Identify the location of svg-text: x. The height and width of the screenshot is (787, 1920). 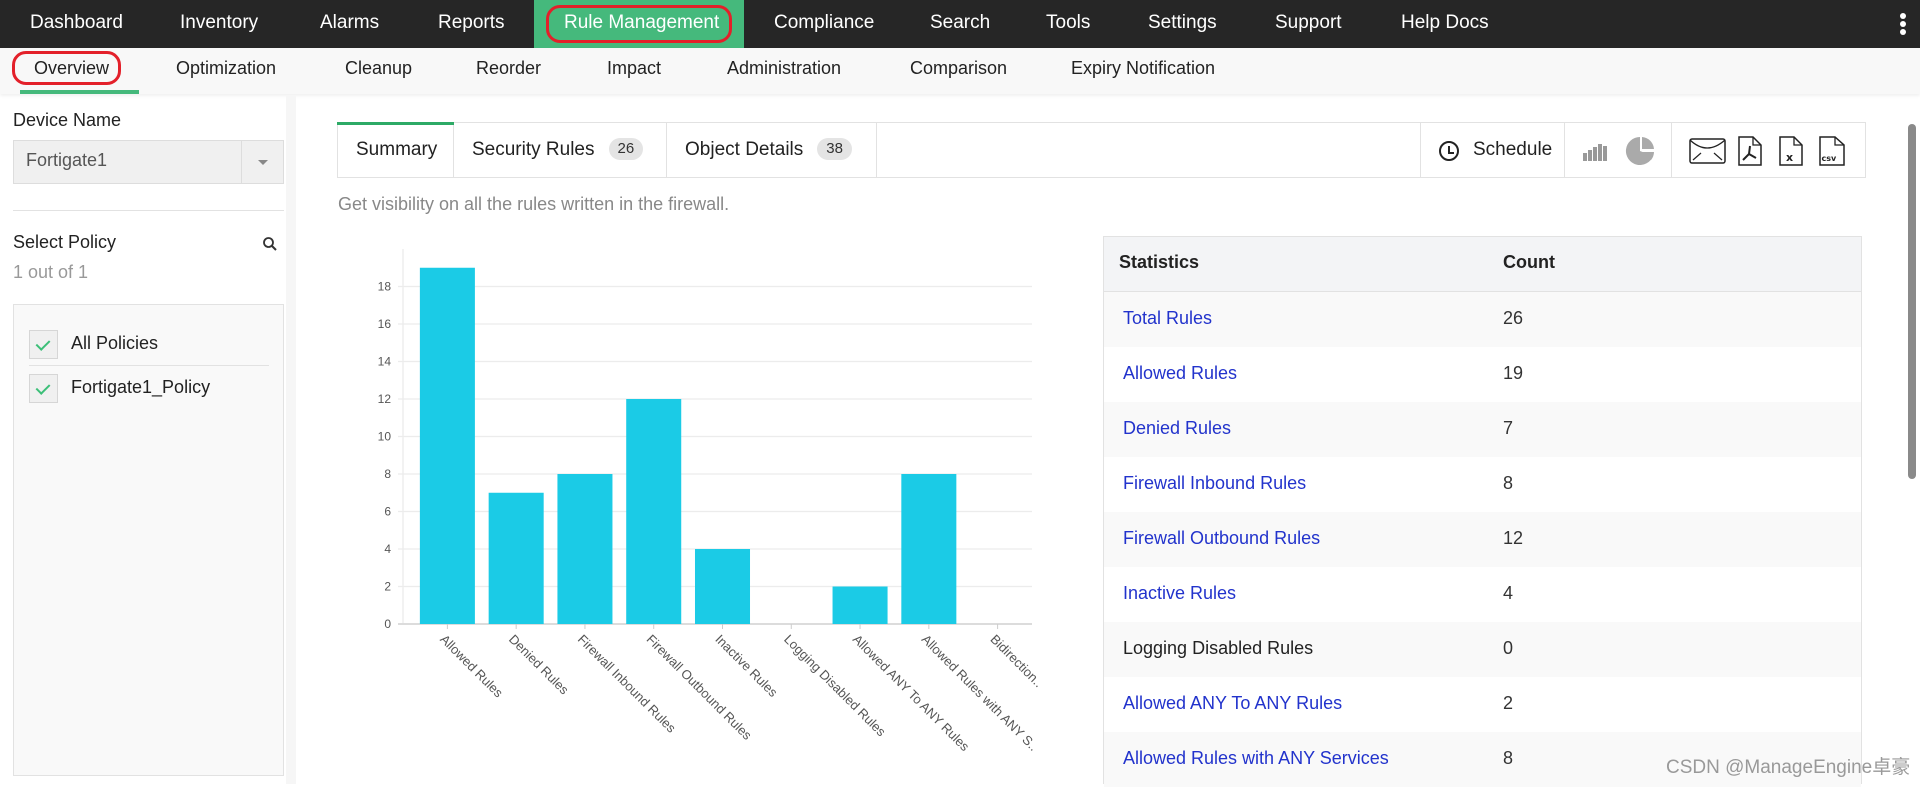
(1789, 157).